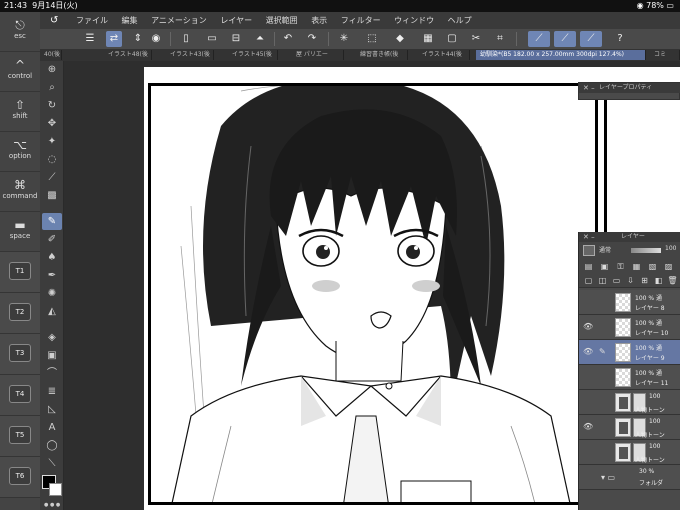  I want to click on opacity-slider, so click(646, 250).